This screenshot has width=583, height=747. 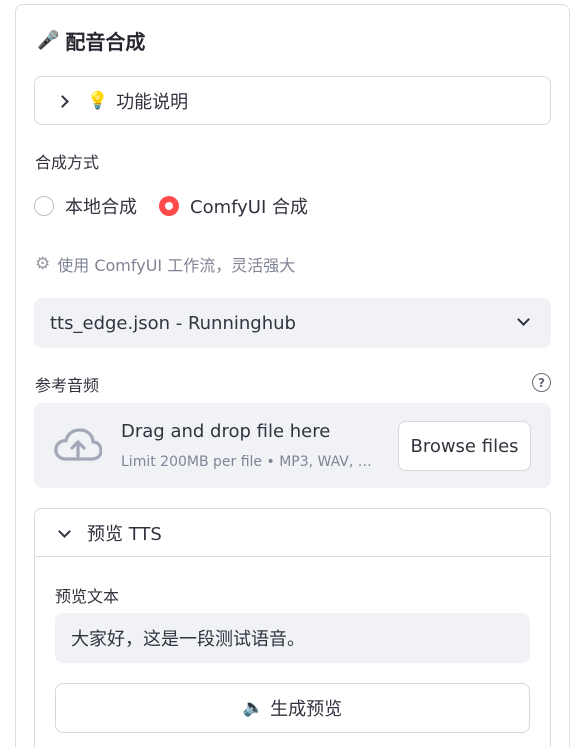 I want to click on page-title: 🎤 配音合成, so click(x=91, y=40).